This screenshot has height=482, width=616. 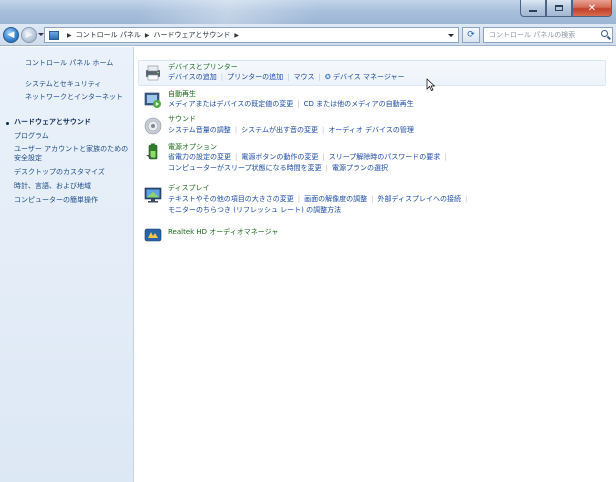 I want to click on autoplay-icon, so click(x=153, y=100).